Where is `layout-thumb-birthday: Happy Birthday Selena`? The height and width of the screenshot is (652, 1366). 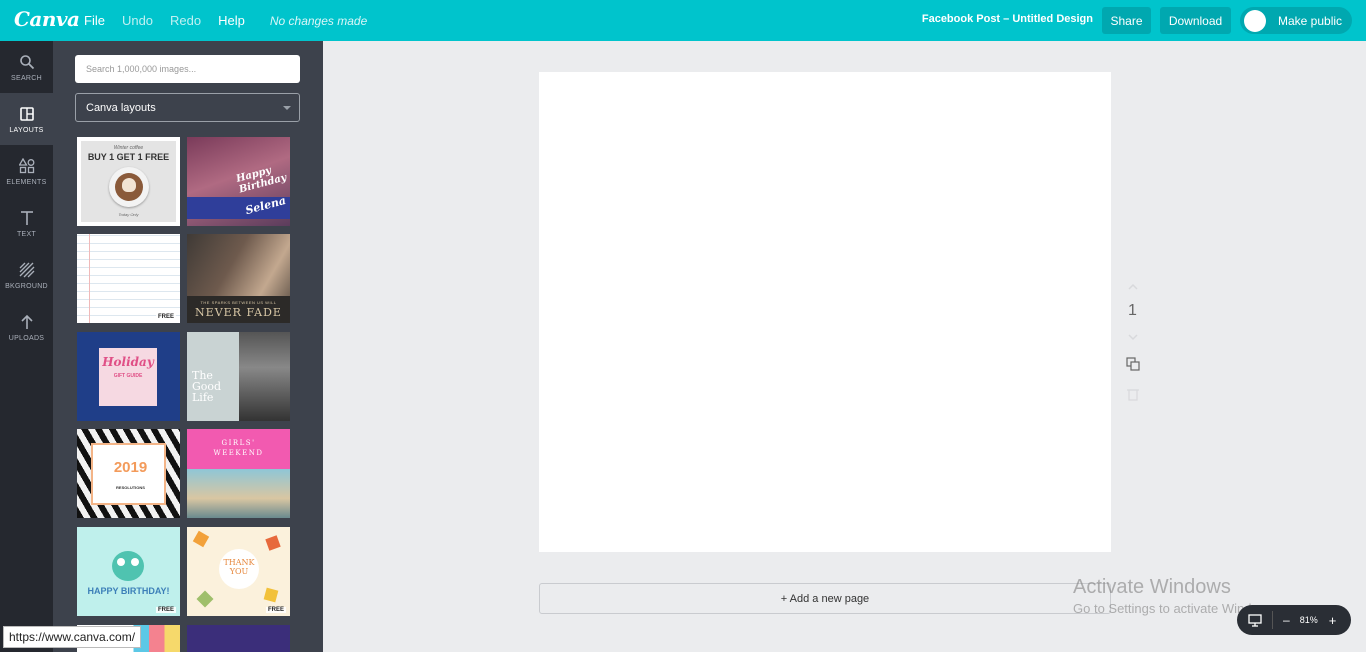
layout-thumb-birthday: Happy Birthday Selena is located at coordinates (238, 181).